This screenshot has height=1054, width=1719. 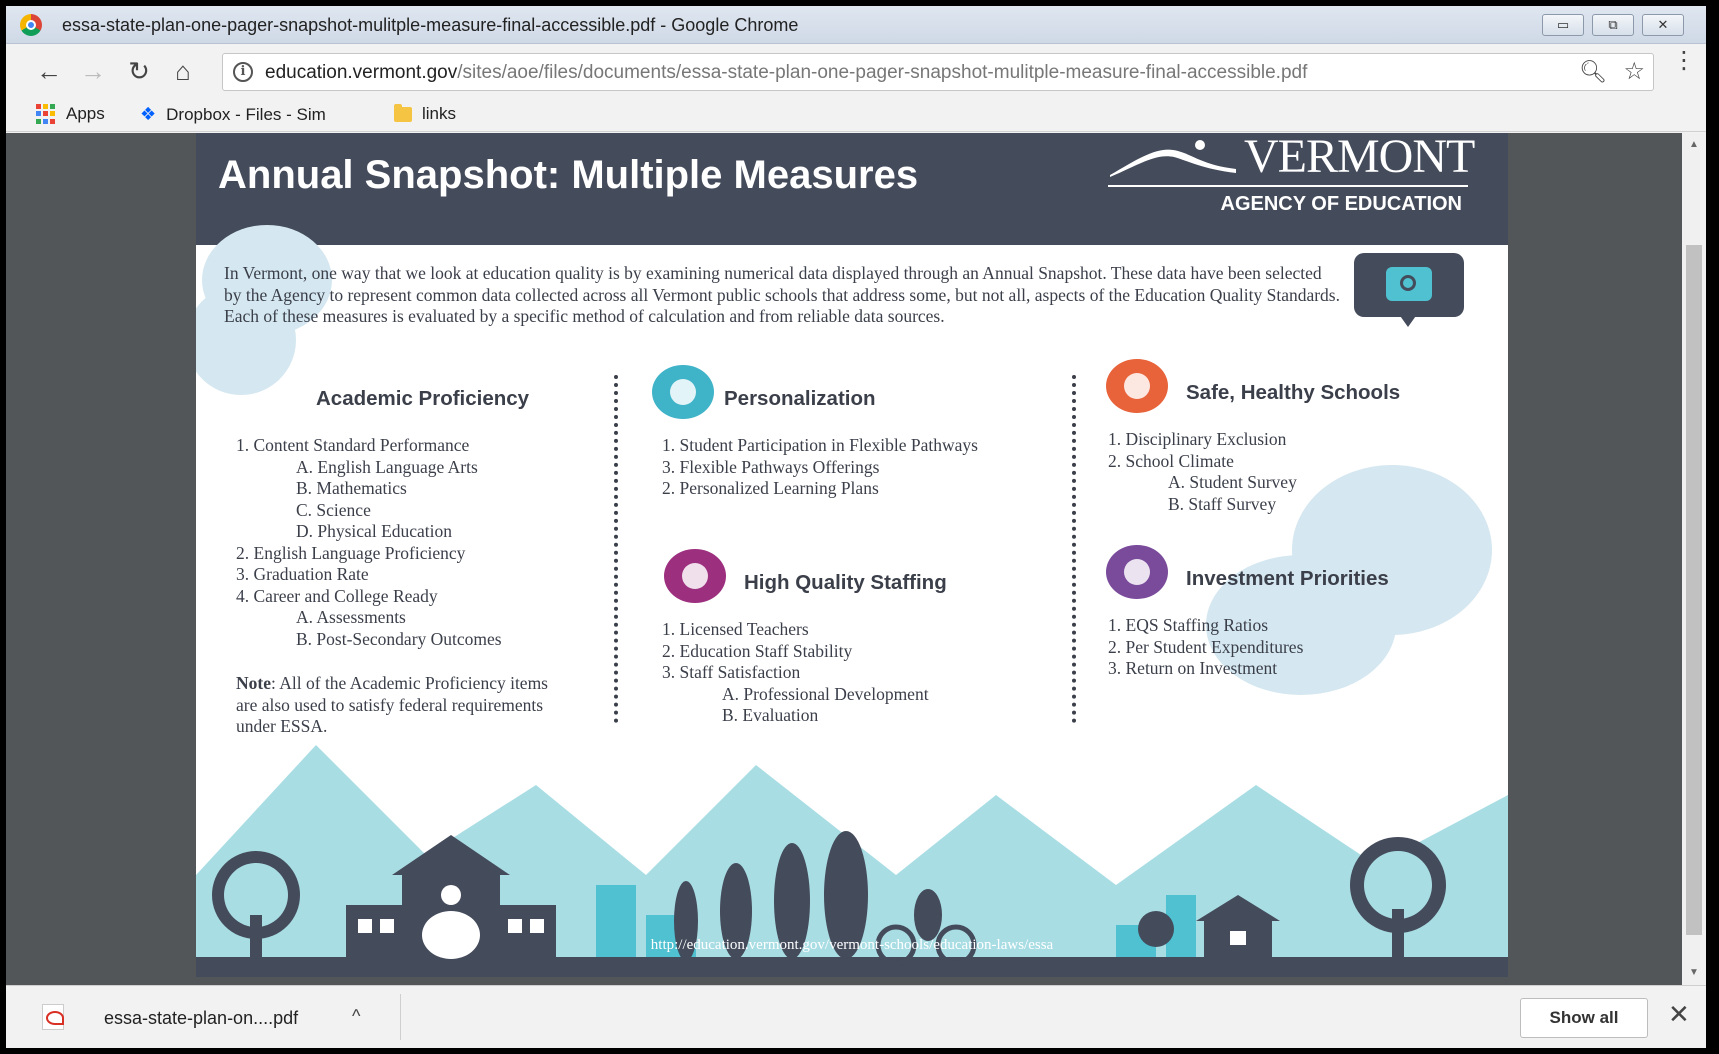 I want to click on download-item: essa-state-plan-on....pdf ^, so click(x=203, y=1017).